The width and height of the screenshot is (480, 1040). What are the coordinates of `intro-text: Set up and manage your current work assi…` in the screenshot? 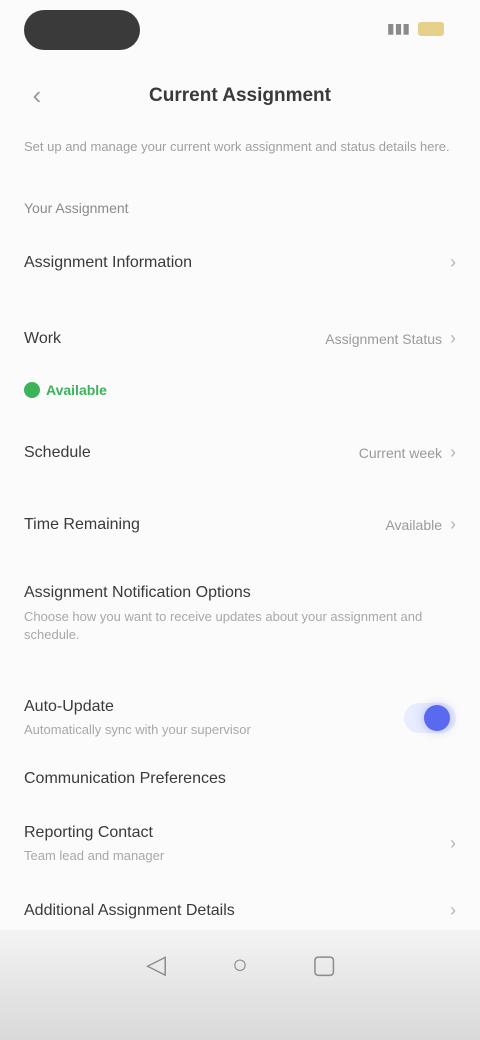 It's located at (237, 146).